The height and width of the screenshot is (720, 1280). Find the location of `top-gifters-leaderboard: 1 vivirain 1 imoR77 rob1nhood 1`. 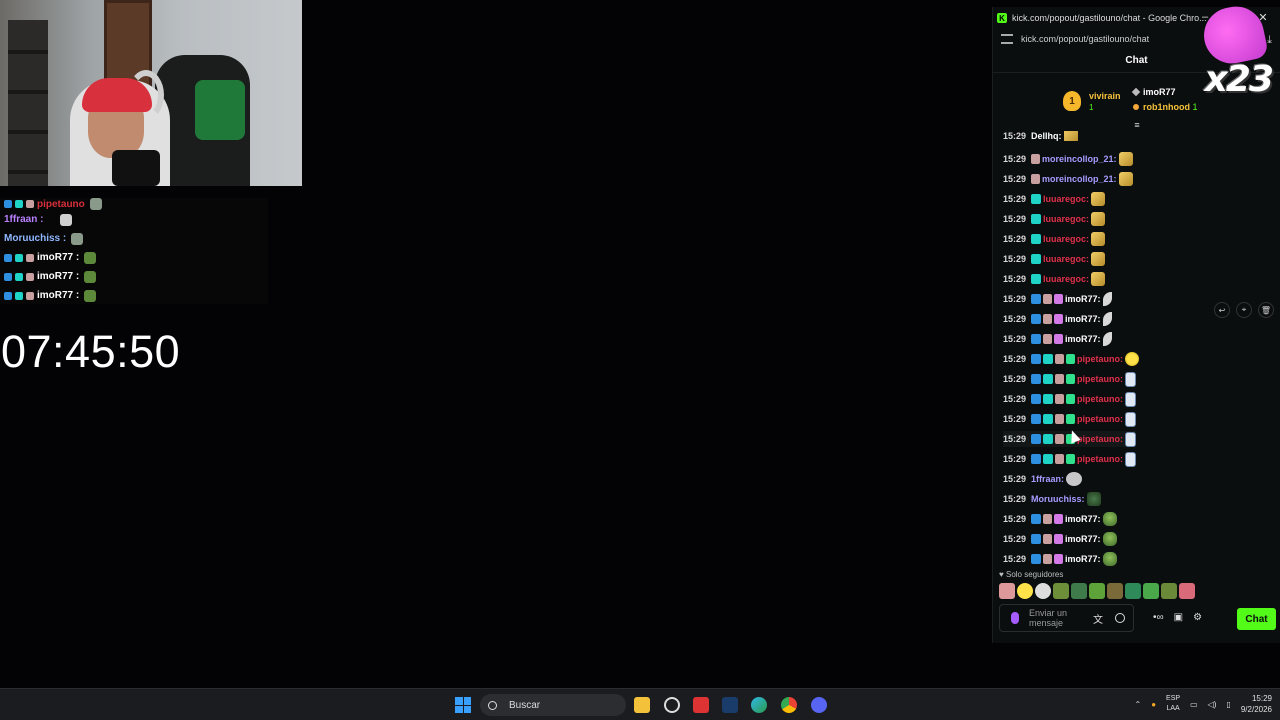

top-gifters-leaderboard: 1 vivirain 1 imoR77 rob1nhood 1 is located at coordinates (1138, 103).